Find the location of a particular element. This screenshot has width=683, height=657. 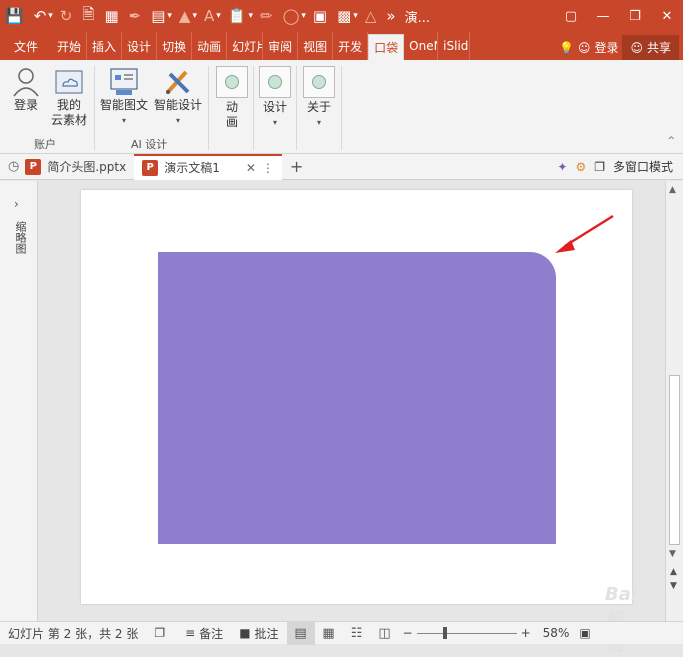

tell-me-icon: ☺ is located at coordinates (584, 48).